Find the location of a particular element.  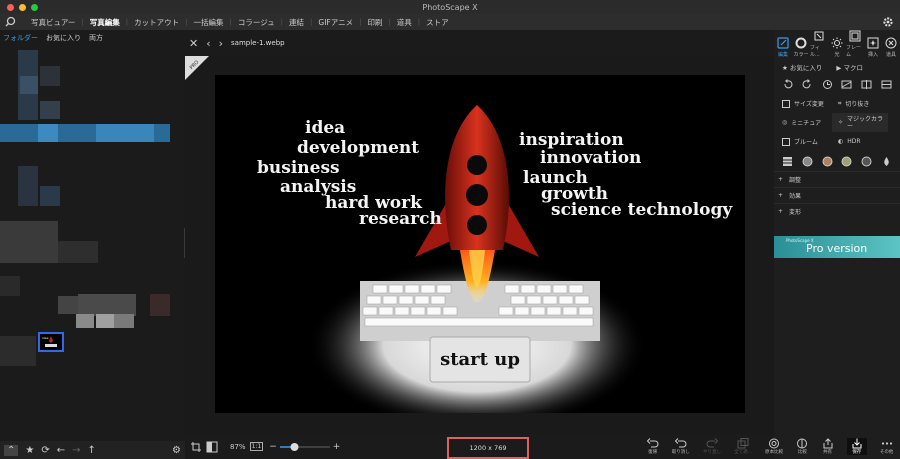

preset-circle-icon is located at coordinates (807, 161).